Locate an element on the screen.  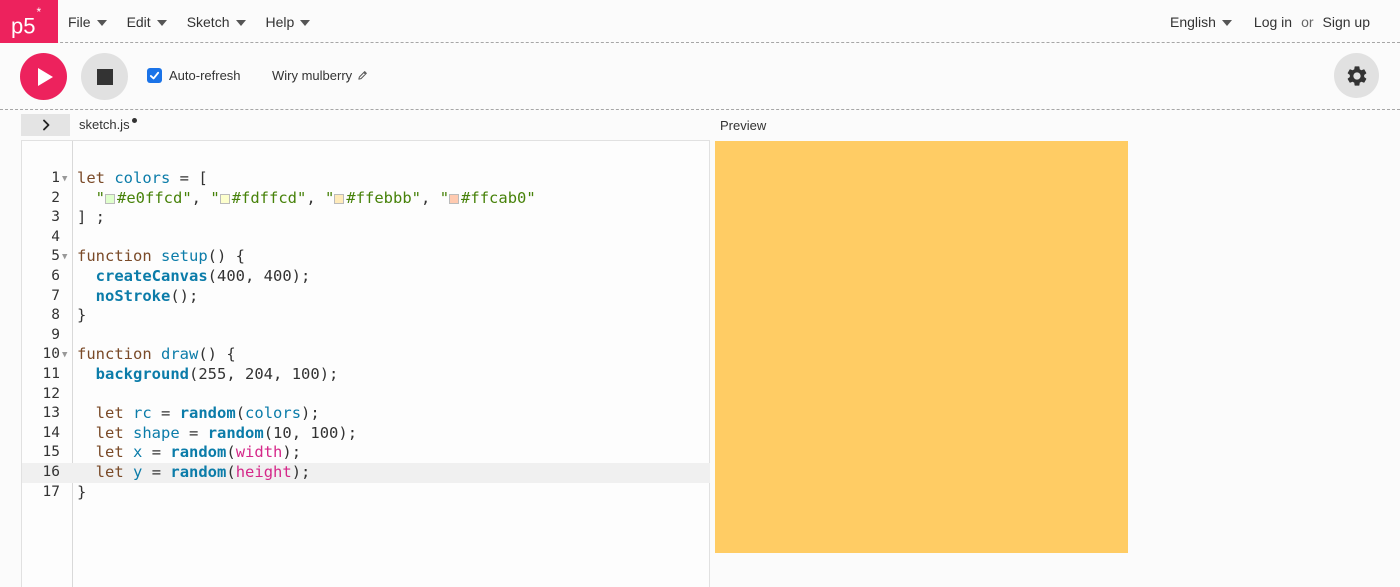
gear-icon is located at coordinates (1356, 75).